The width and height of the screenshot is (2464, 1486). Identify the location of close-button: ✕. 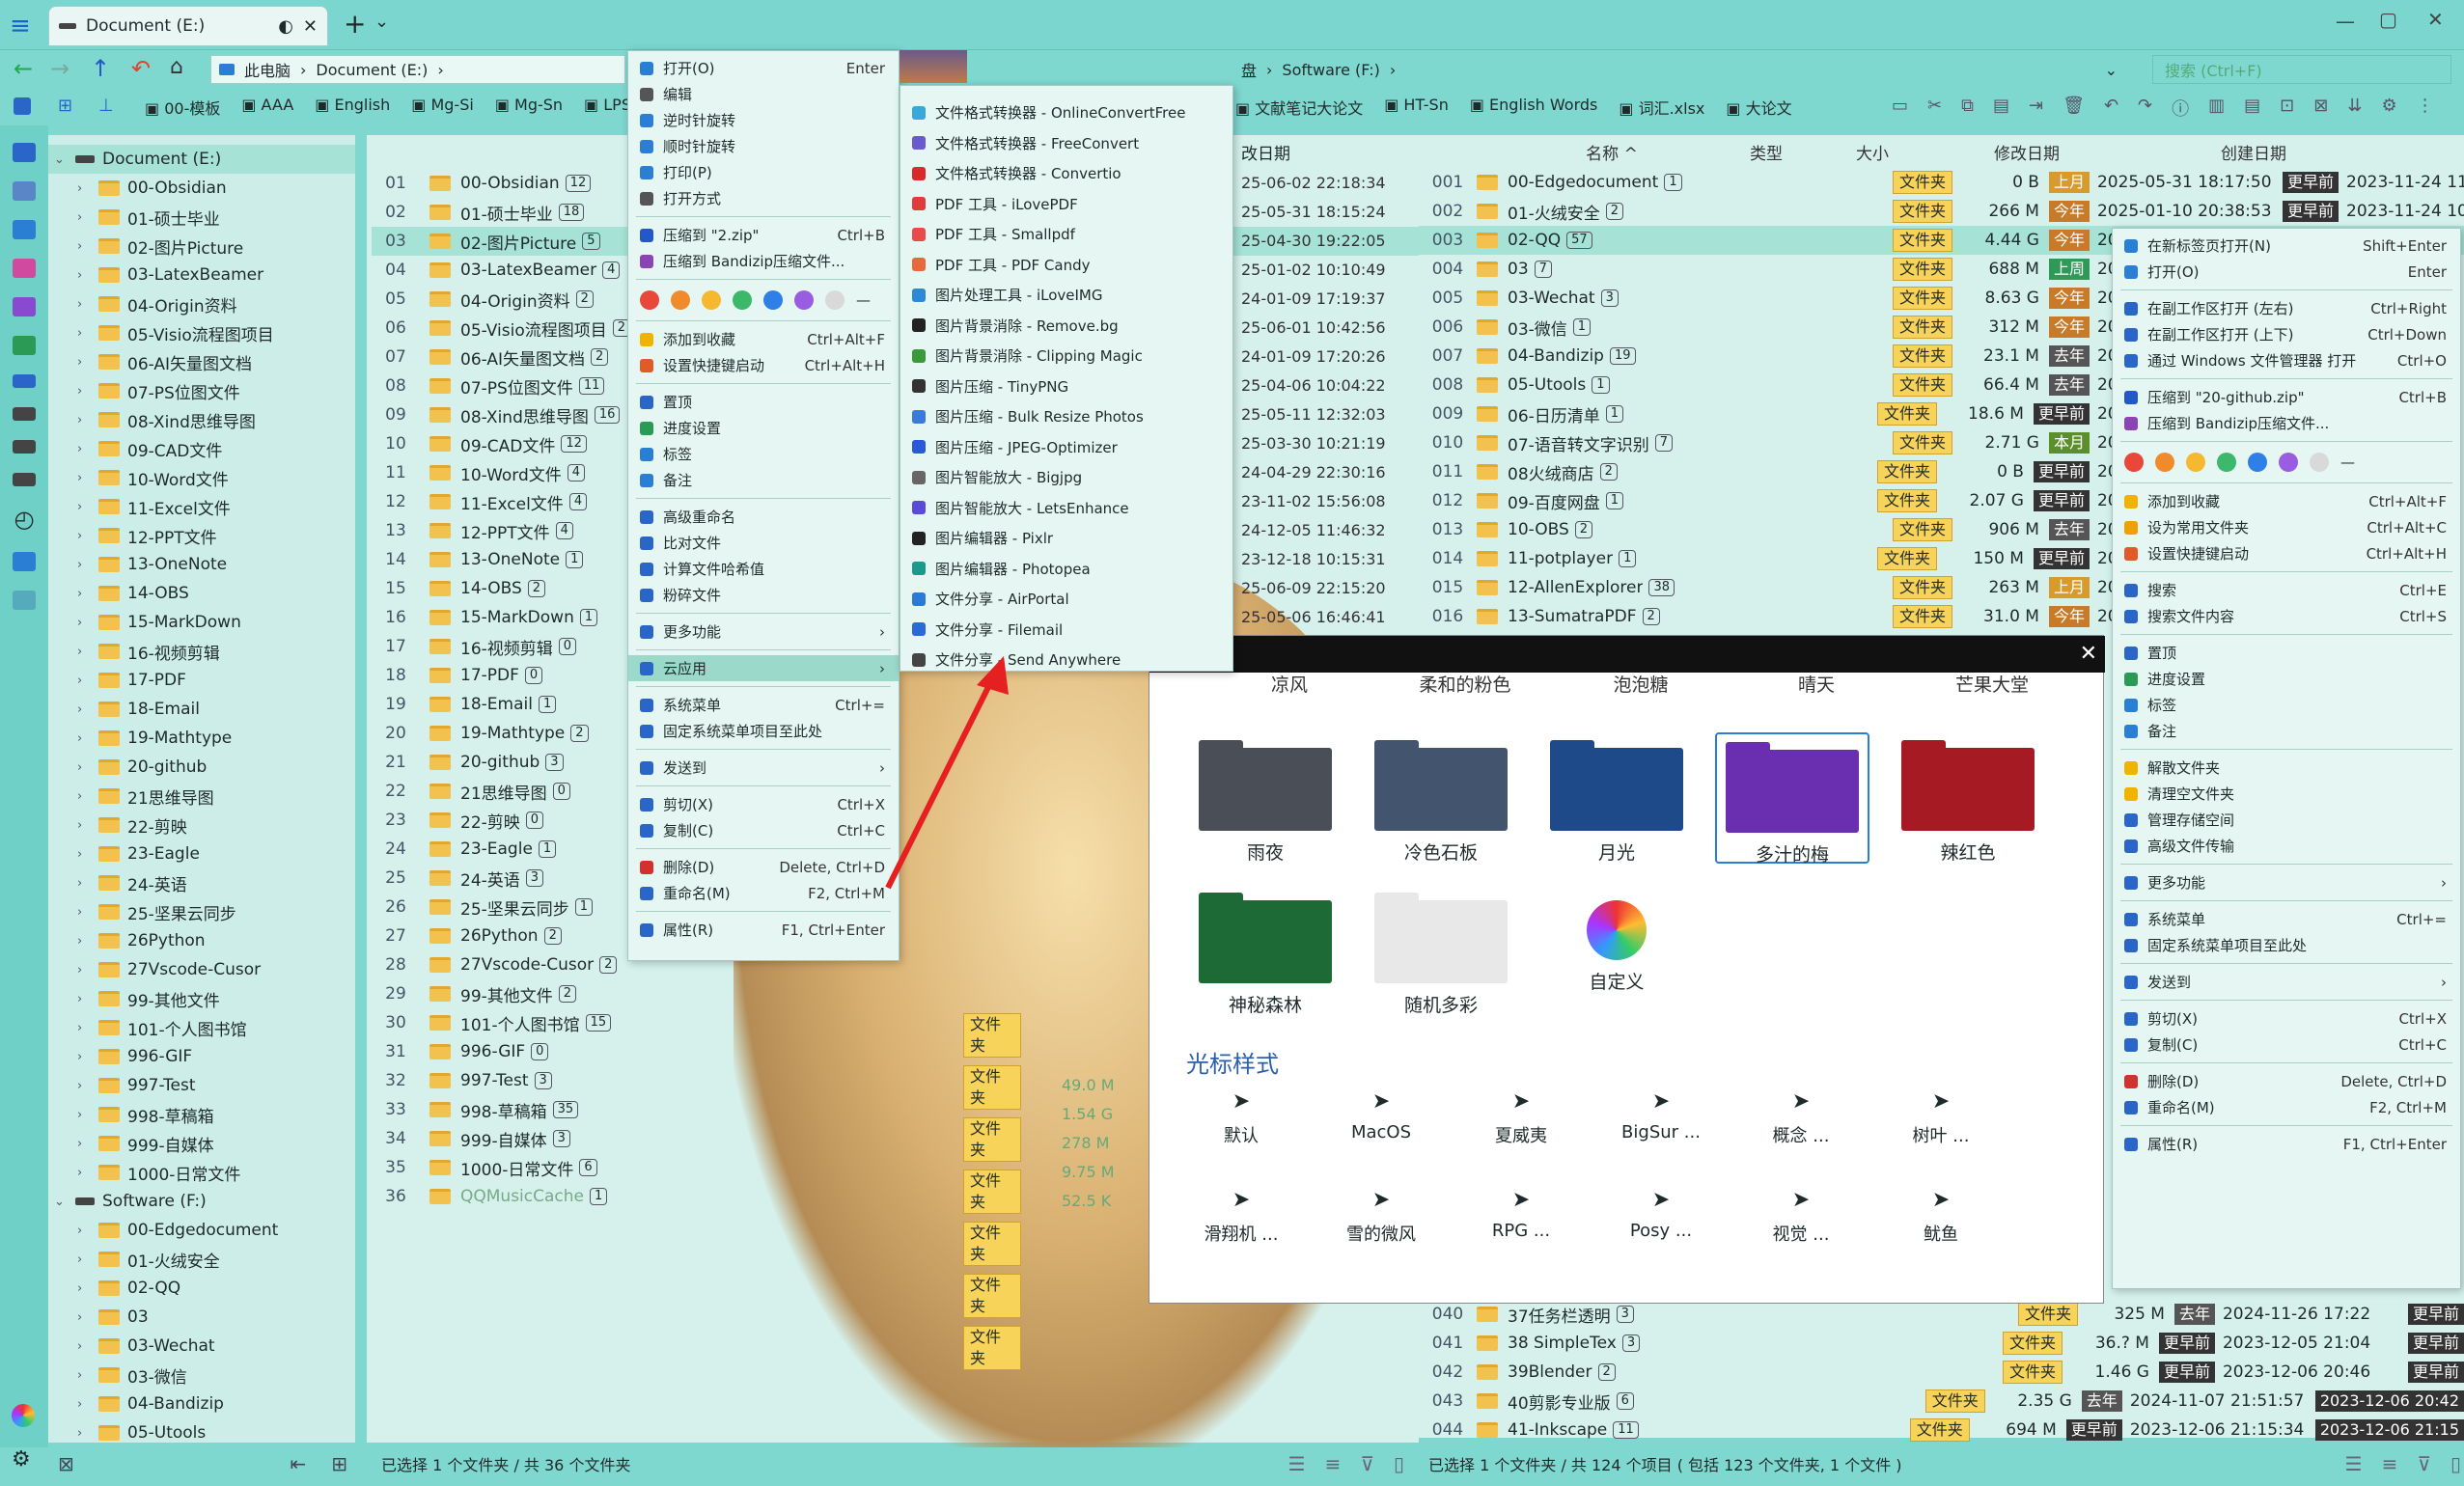
(2435, 20).